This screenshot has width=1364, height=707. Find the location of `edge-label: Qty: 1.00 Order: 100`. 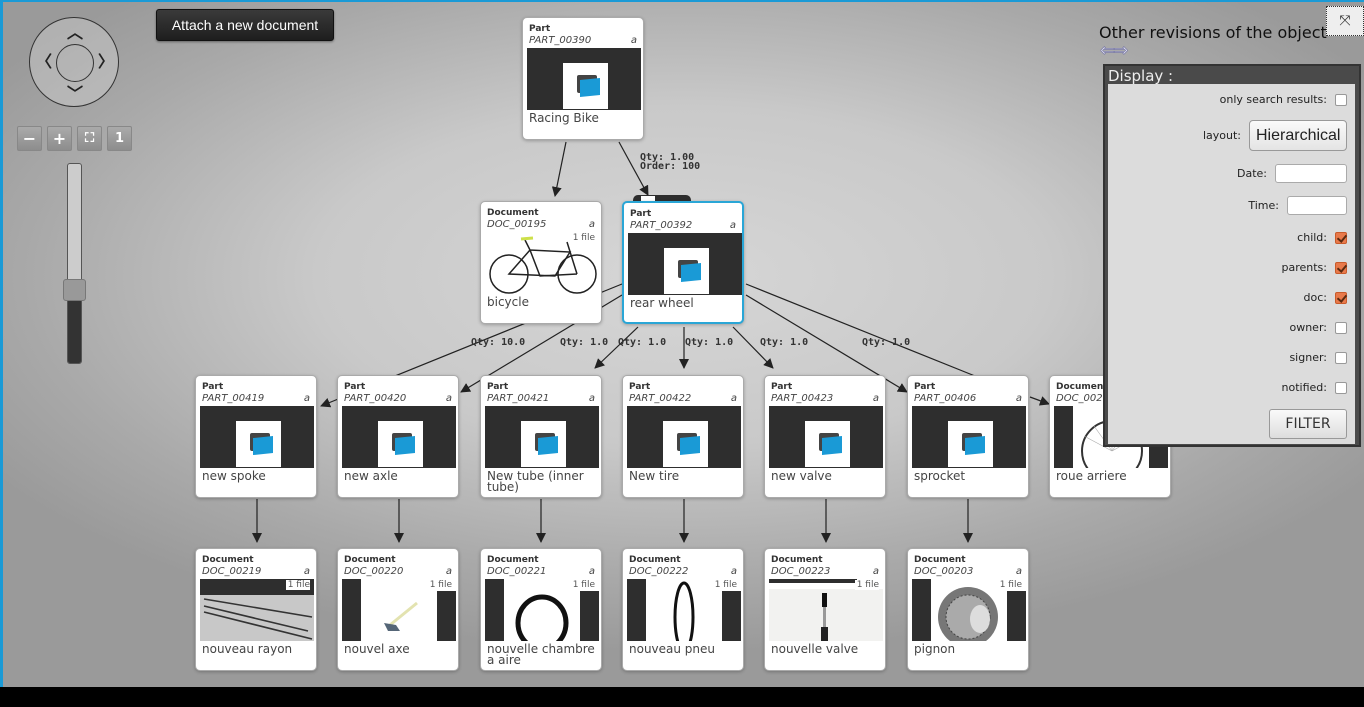

edge-label: Qty: 1.00 Order: 100 is located at coordinates (670, 162).